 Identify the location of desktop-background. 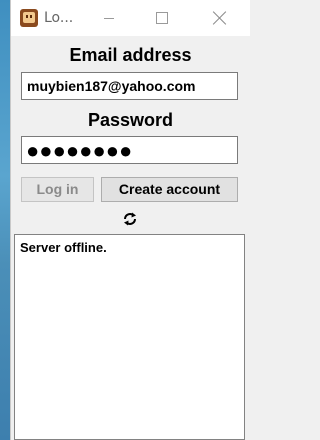
(5, 220).